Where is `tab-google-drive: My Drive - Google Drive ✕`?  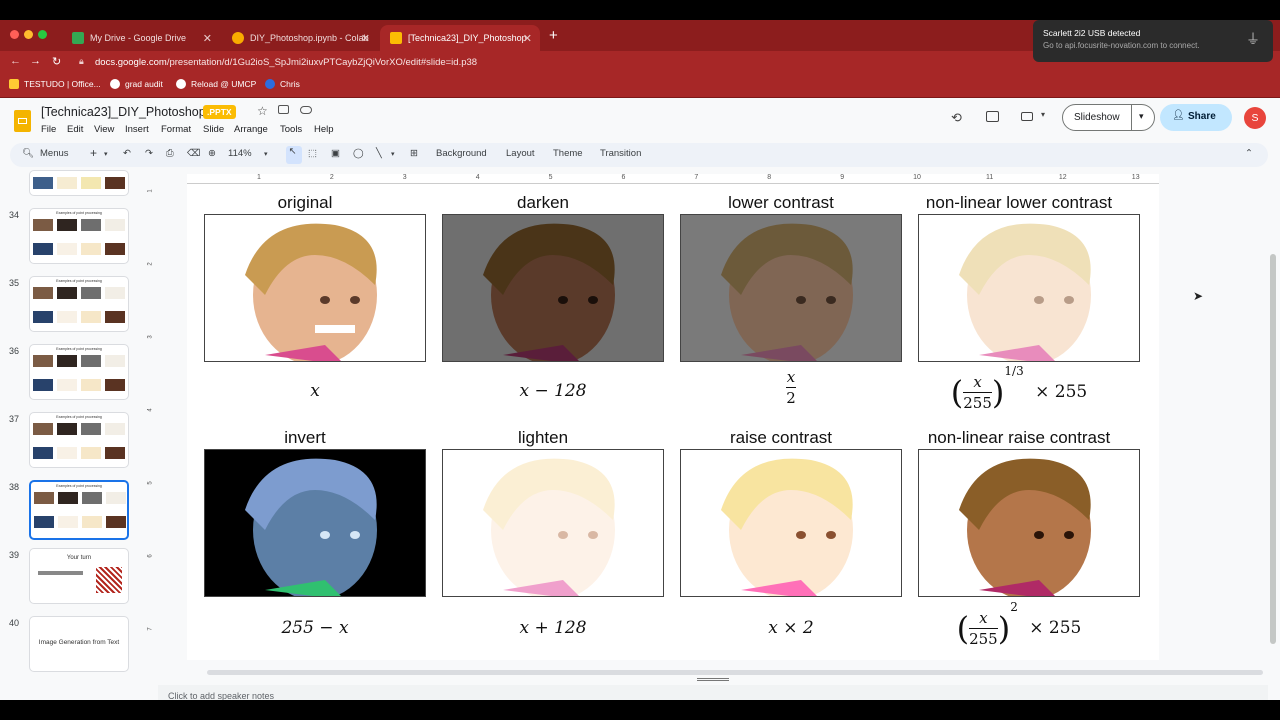 tab-google-drive: My Drive - Google Drive ✕ is located at coordinates (141, 38).